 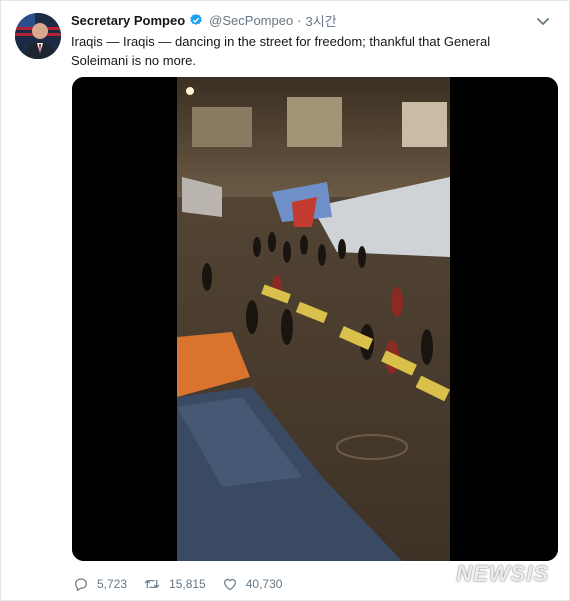 What do you see at coordinates (81, 584) in the screenshot?
I see `reply-icon` at bounding box center [81, 584].